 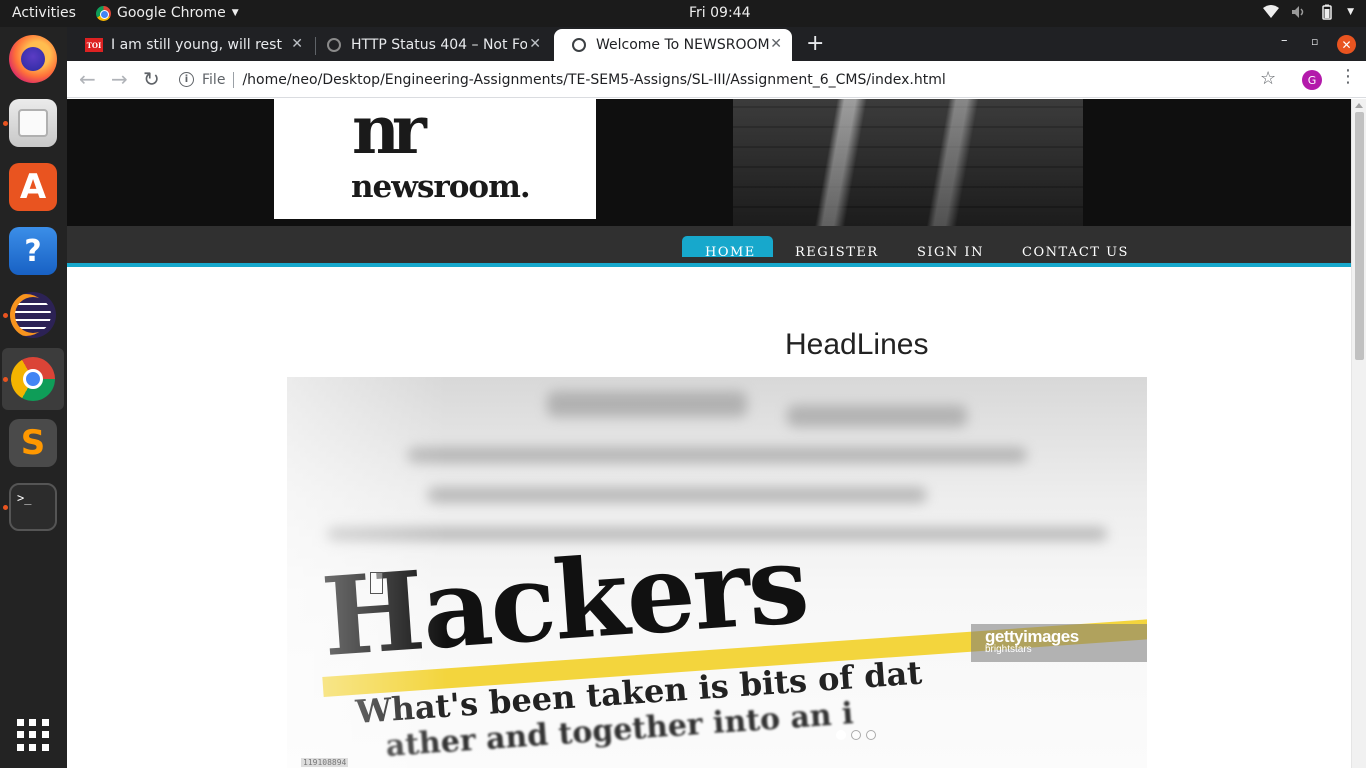 What do you see at coordinates (44, 13) in the screenshot?
I see `activities-button: Activities` at bounding box center [44, 13].